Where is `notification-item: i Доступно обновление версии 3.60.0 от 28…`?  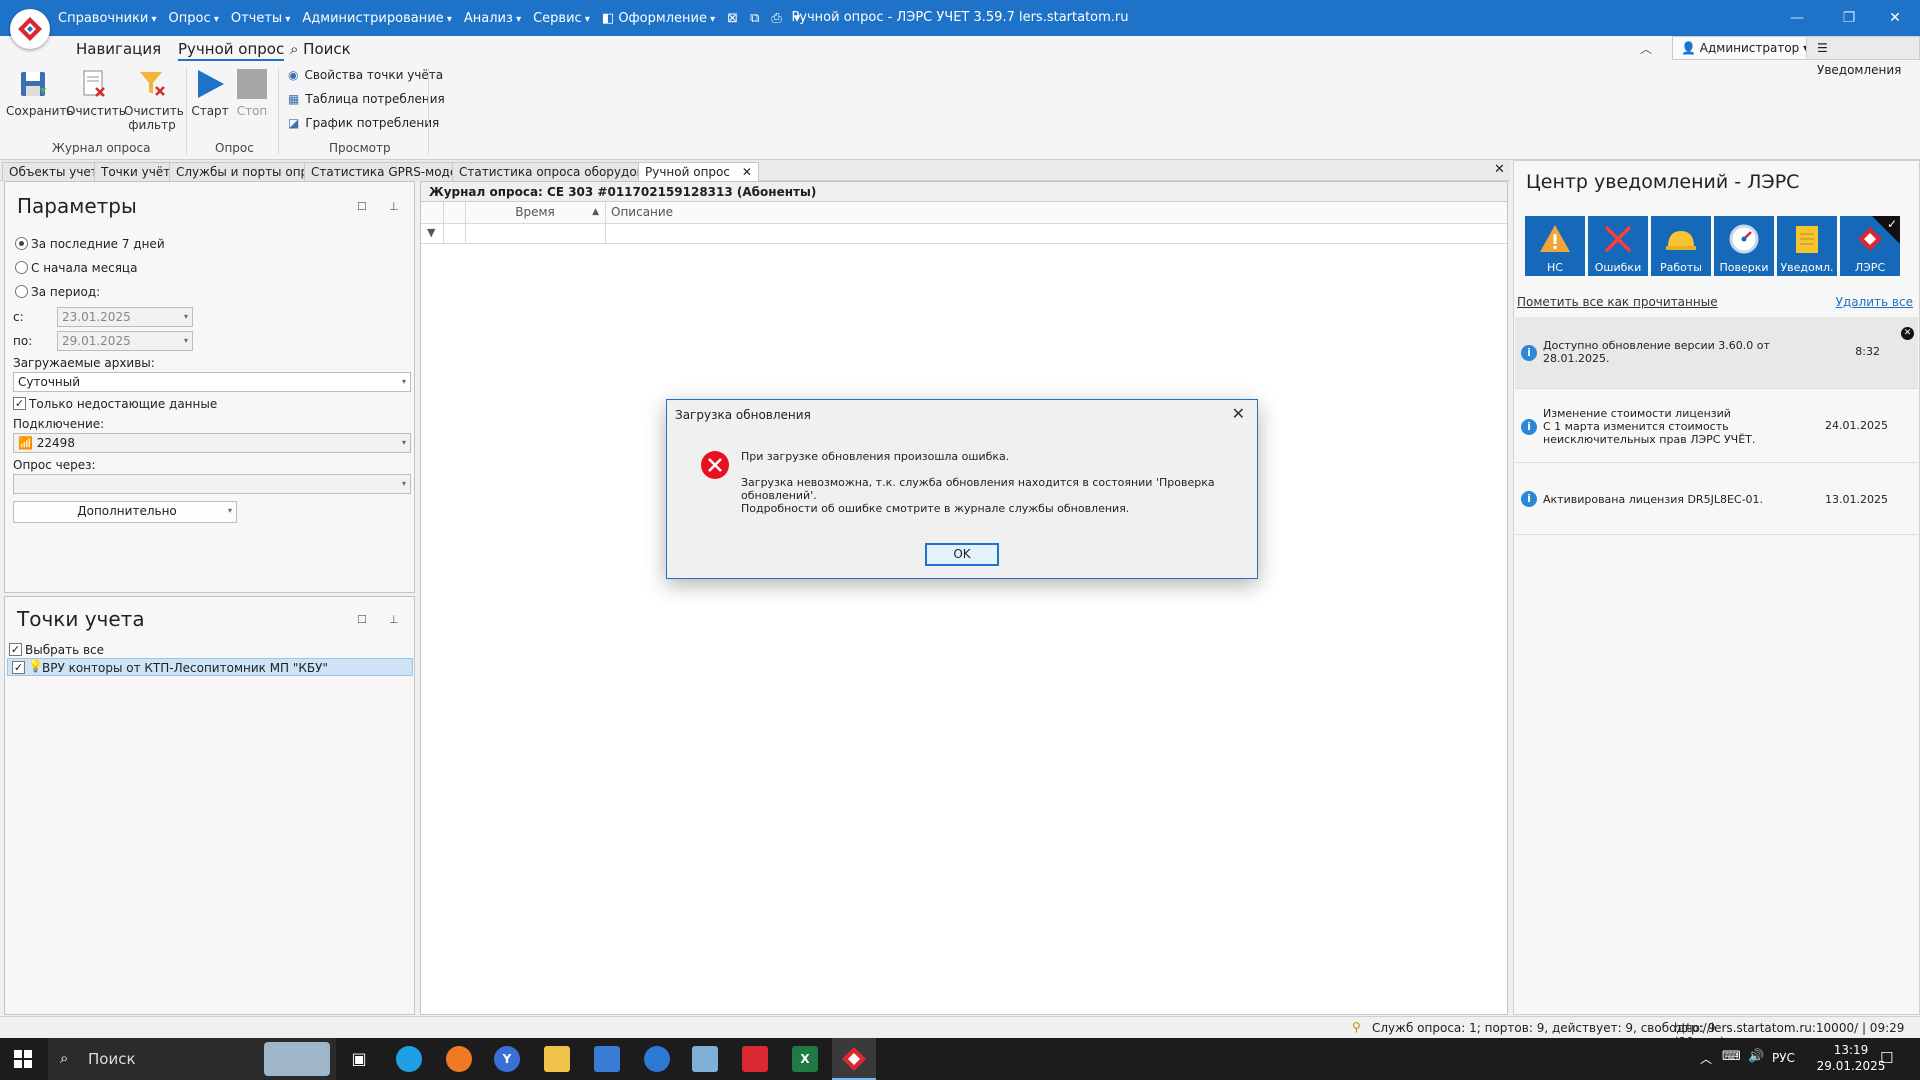
notification-item: i Доступно обновление версии 3.60.0 от 28… is located at coordinates (1716, 353).